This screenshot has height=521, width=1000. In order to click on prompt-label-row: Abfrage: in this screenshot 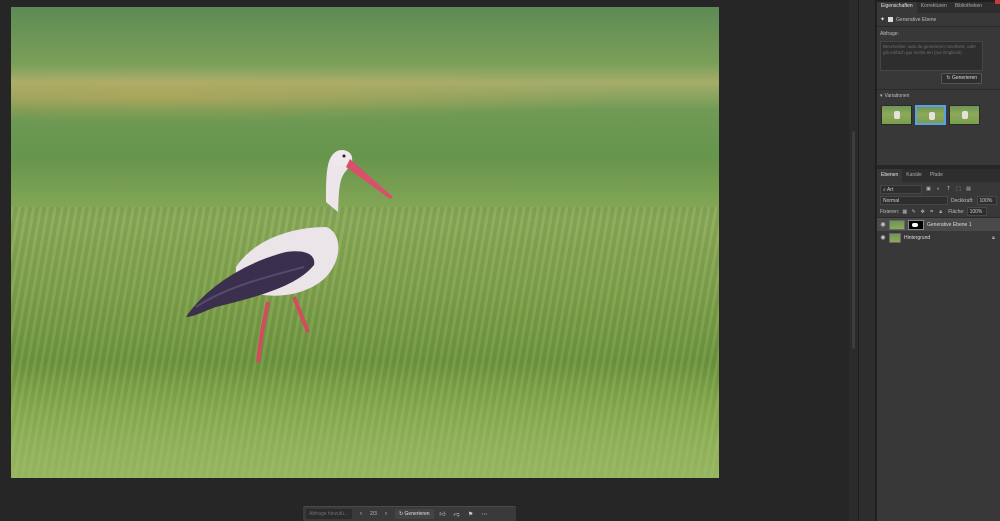, I will do `click(938, 34)`.